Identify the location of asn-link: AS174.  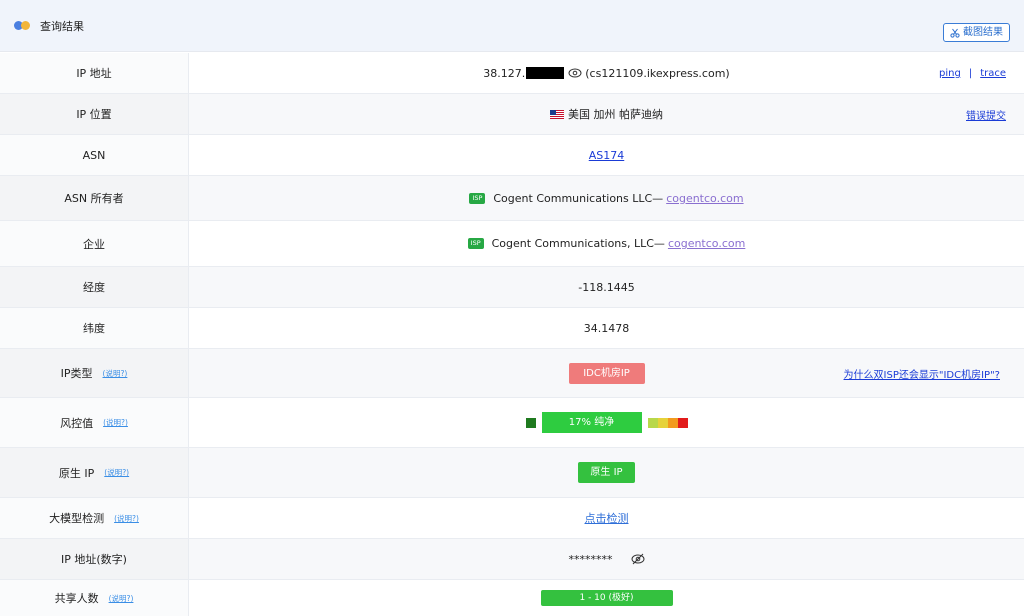
(607, 155).